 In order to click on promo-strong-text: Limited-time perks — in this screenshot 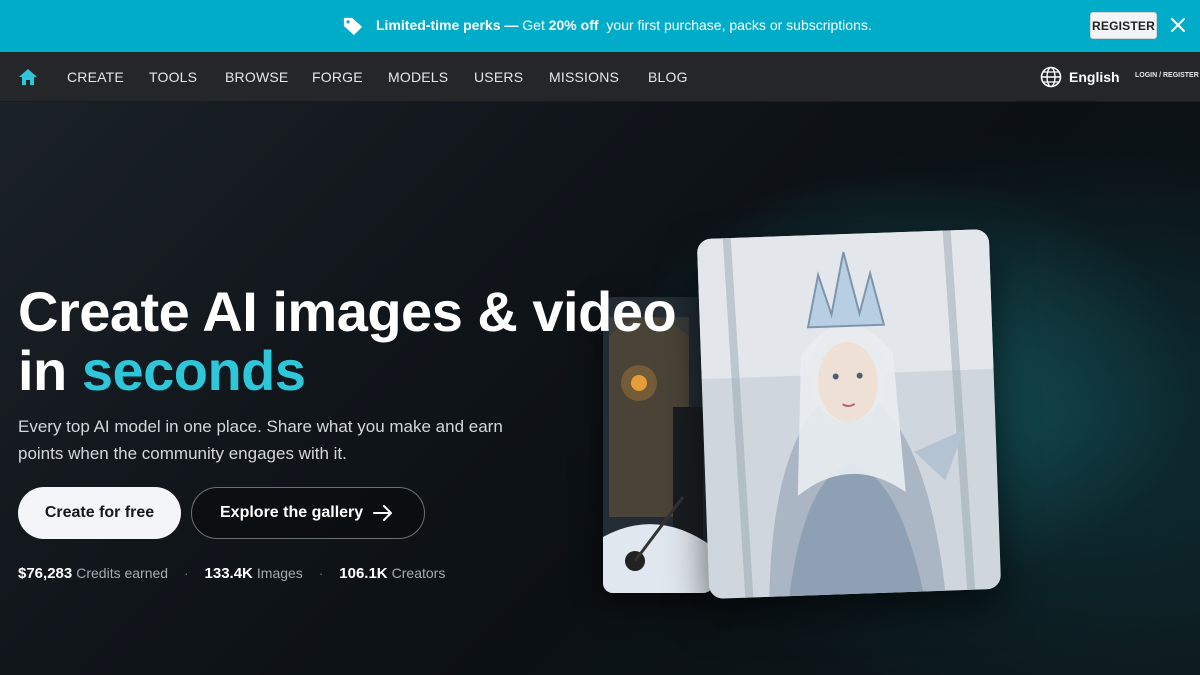, I will do `click(449, 25)`.